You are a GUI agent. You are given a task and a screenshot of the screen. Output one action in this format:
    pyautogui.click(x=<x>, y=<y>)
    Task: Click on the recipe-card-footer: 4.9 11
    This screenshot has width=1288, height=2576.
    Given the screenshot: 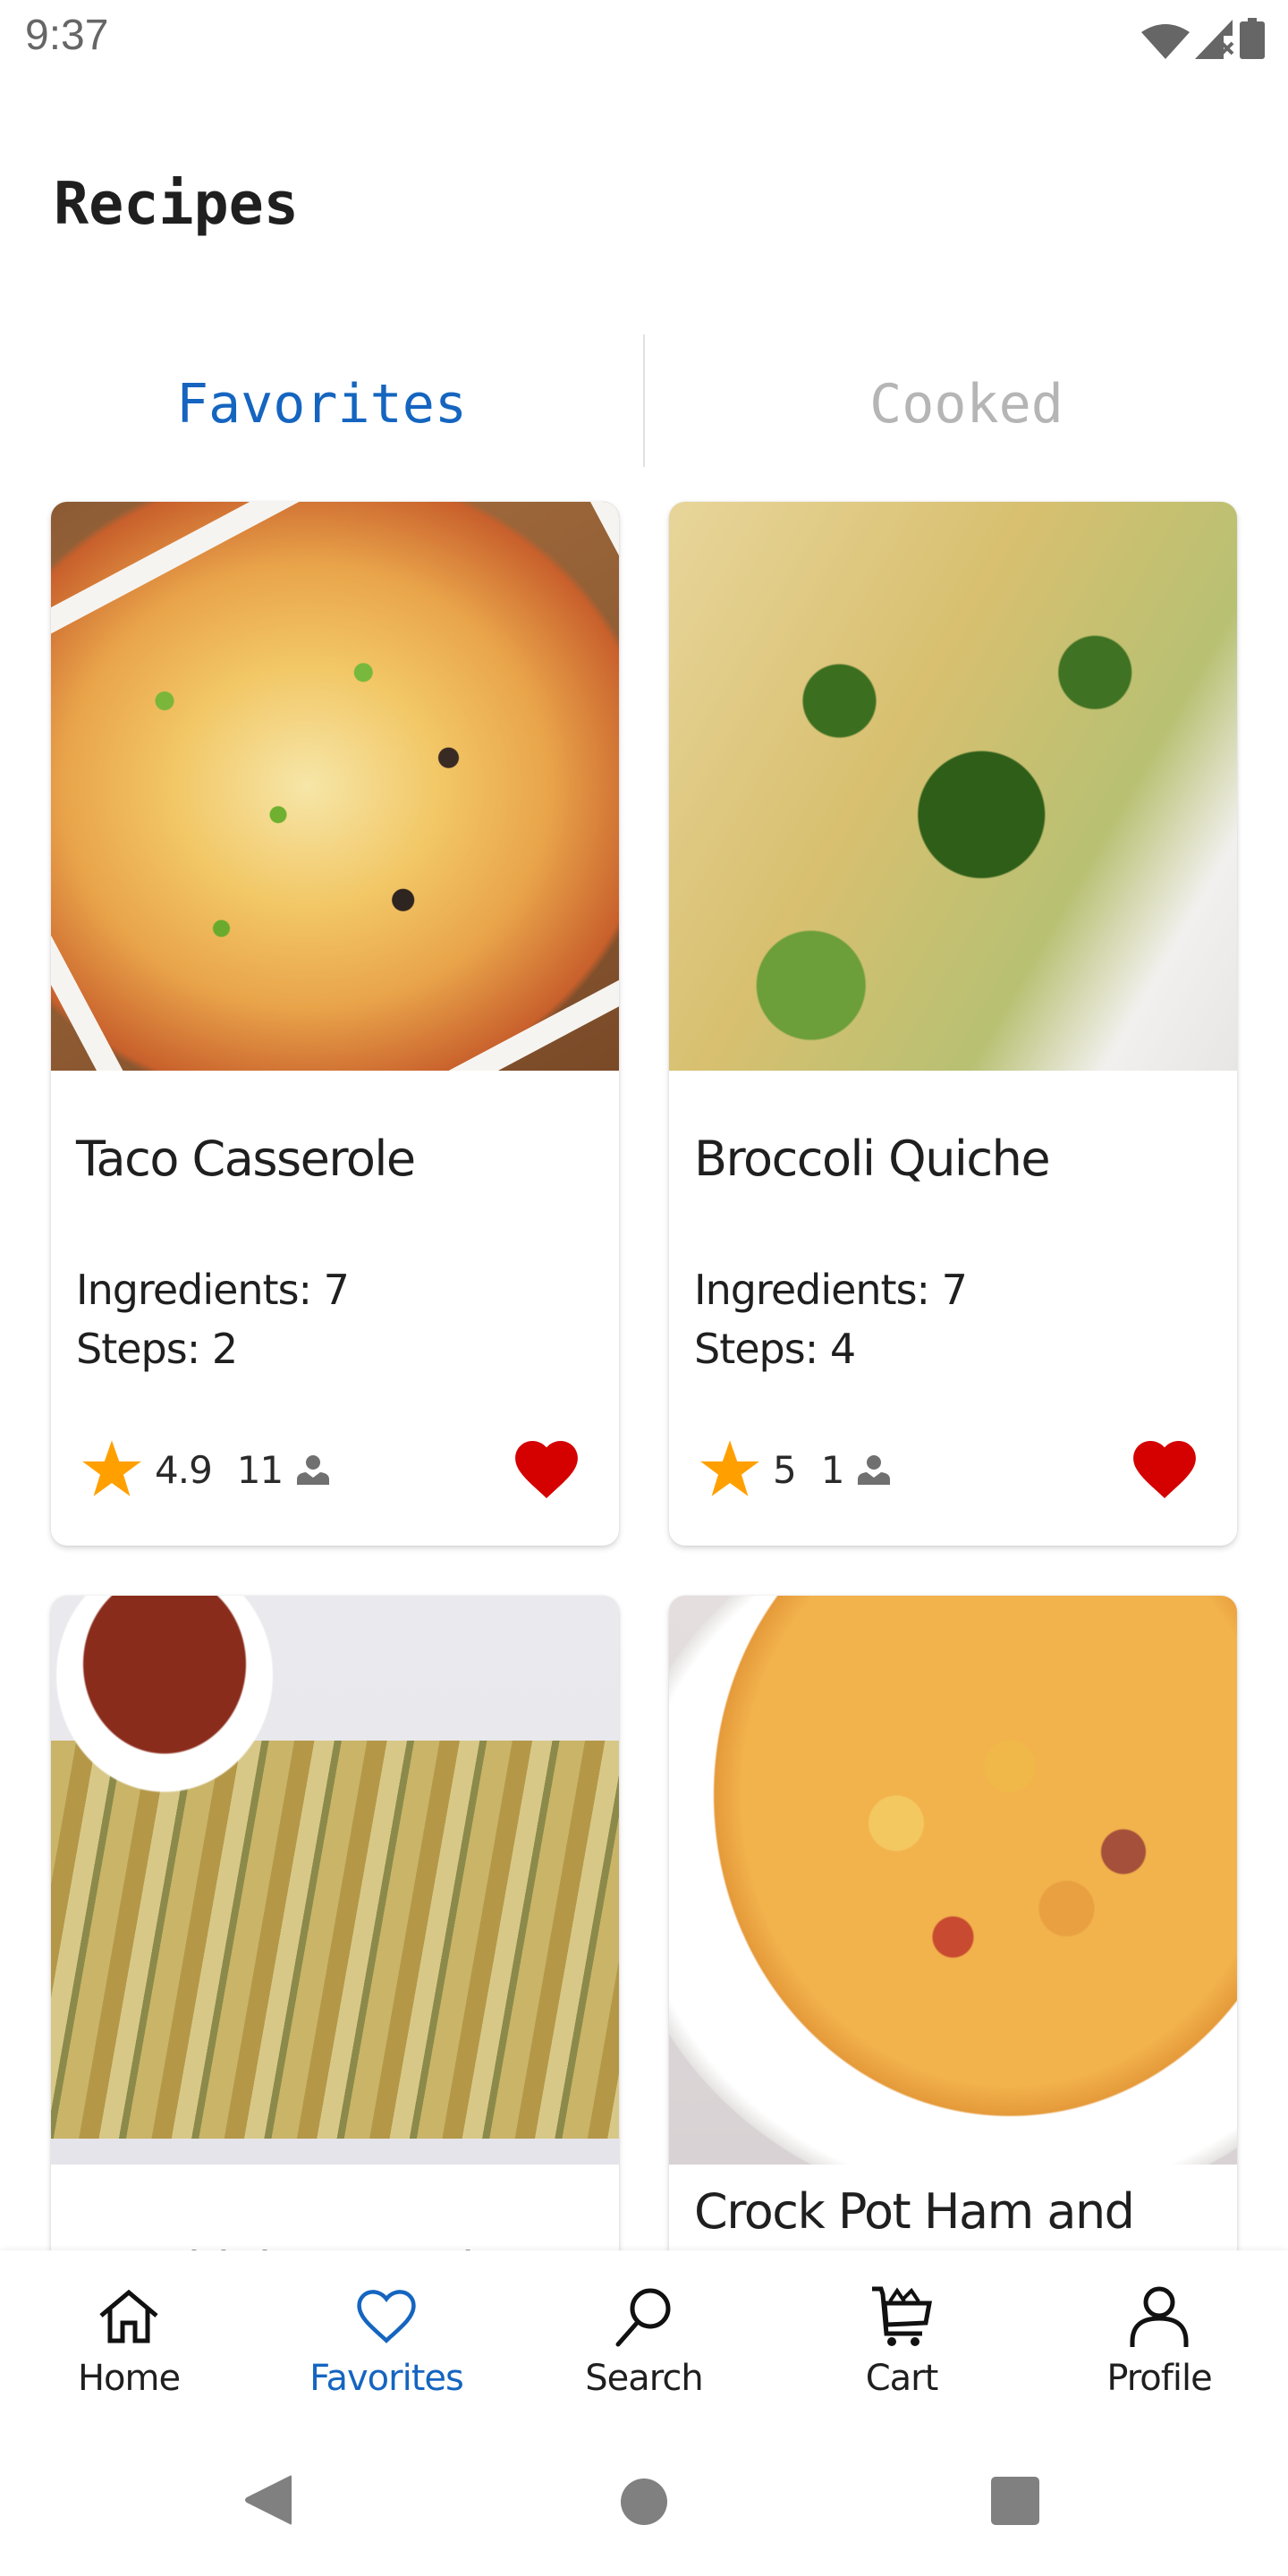 What is the action you would take?
    pyautogui.click(x=329, y=1469)
    